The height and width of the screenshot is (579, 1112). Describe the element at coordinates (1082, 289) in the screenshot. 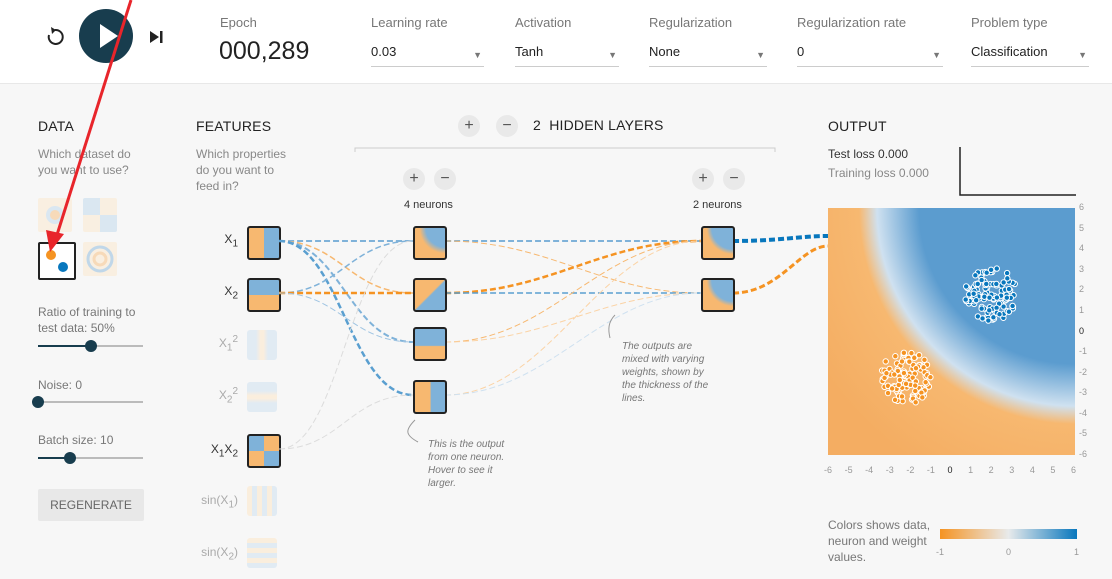

I see `y-tick-label: 2` at that location.